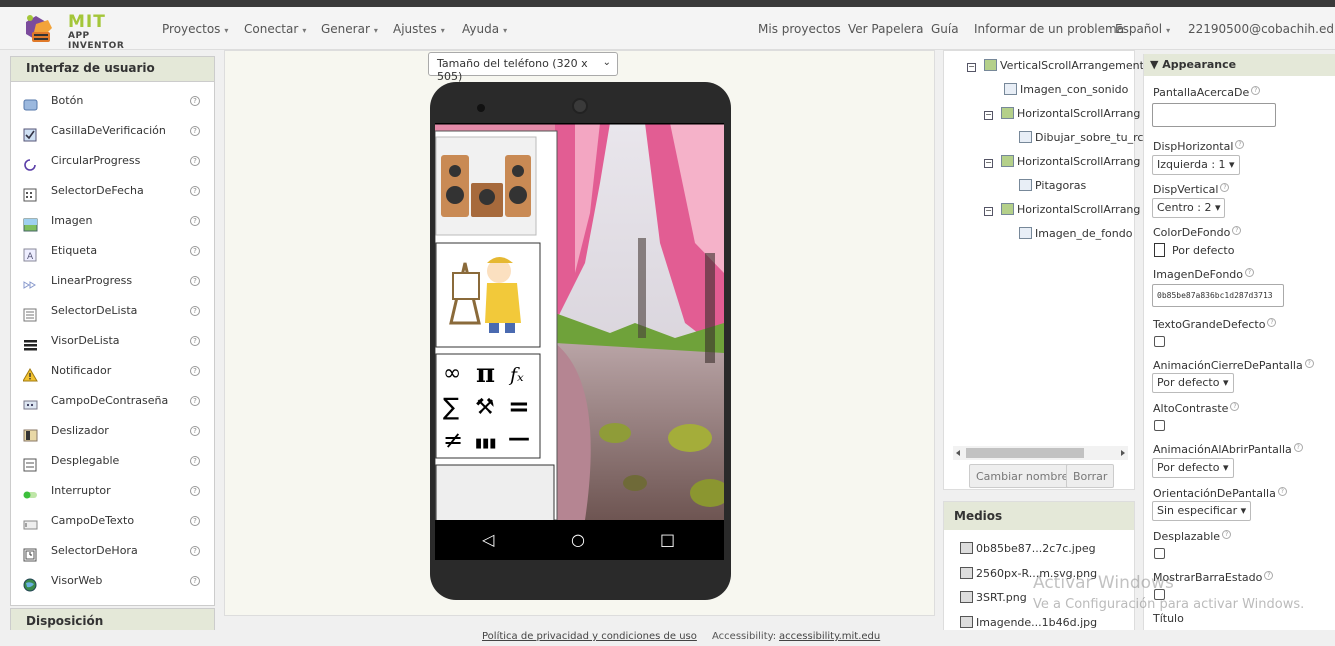 The width and height of the screenshot is (1335, 646). I want to click on phone-screen: ∞ π 𝑓ₓ ∑ ⚒ = ≠ ▮▮▮ —, so click(579, 321).